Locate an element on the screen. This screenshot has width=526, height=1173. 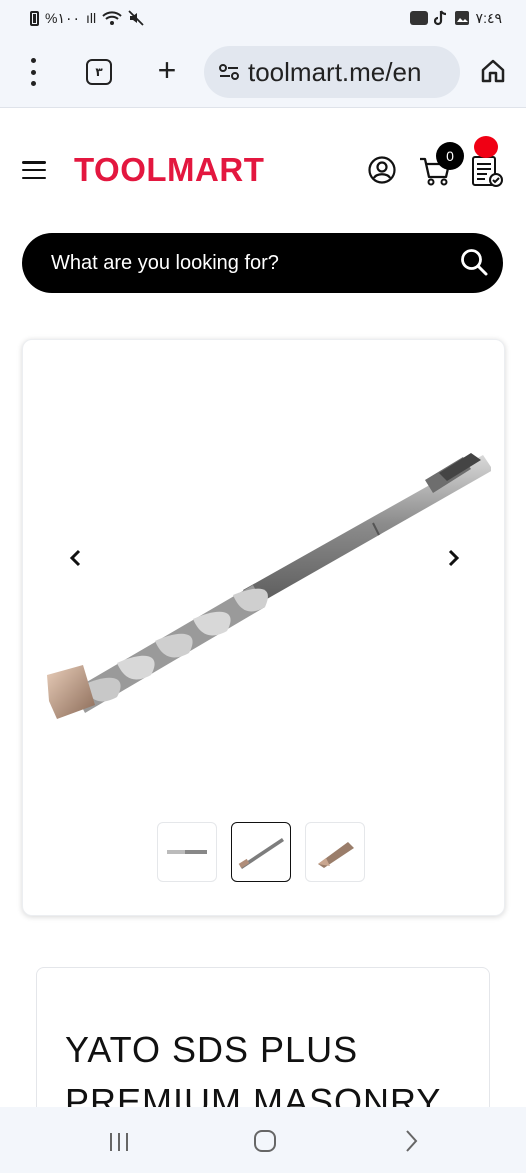
home-icon is located at coordinates (493, 71).